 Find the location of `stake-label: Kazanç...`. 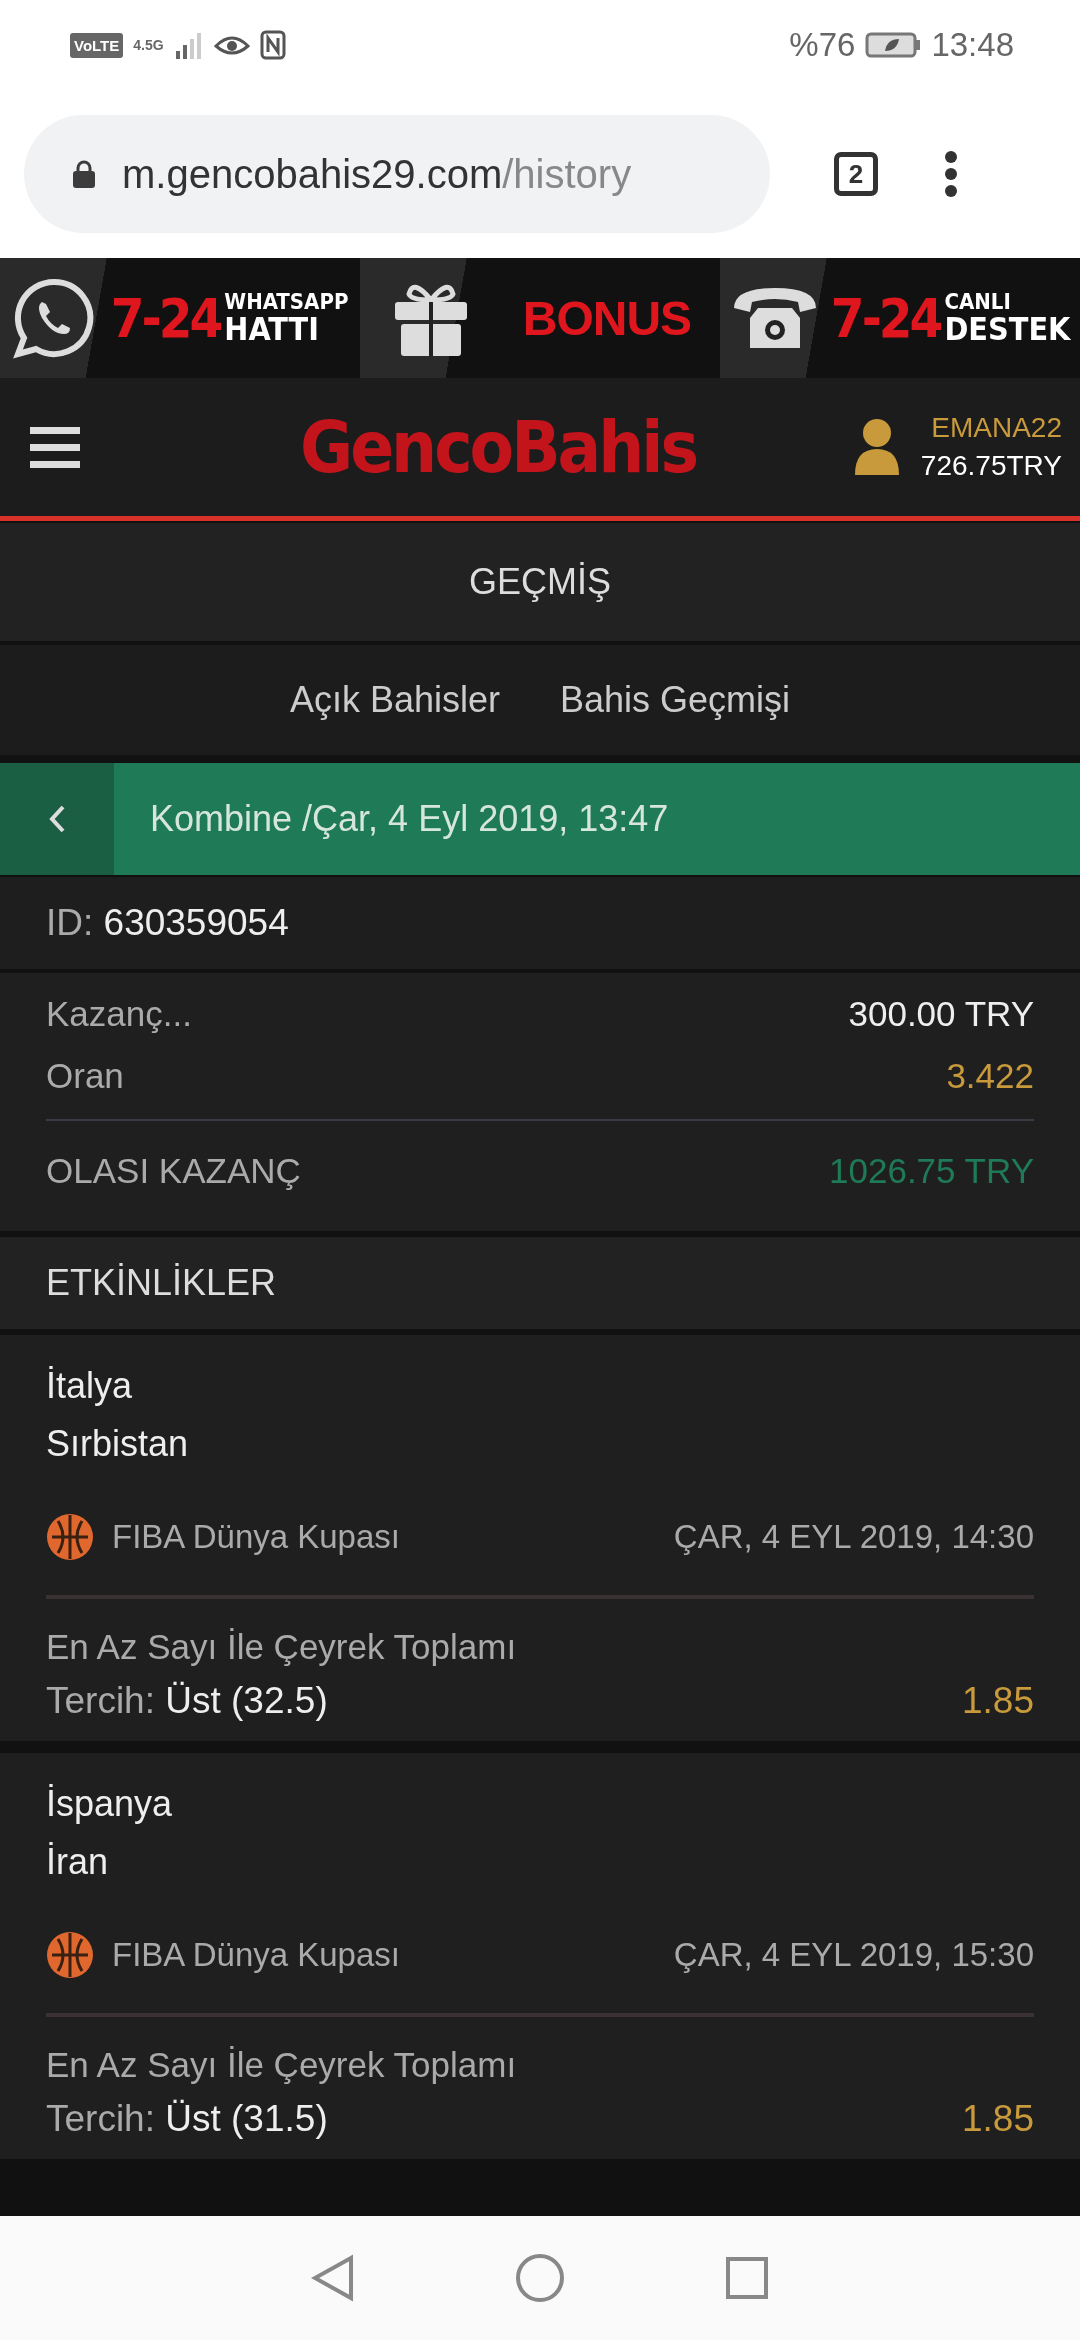

stake-label: Kazanç... is located at coordinates (119, 1014).